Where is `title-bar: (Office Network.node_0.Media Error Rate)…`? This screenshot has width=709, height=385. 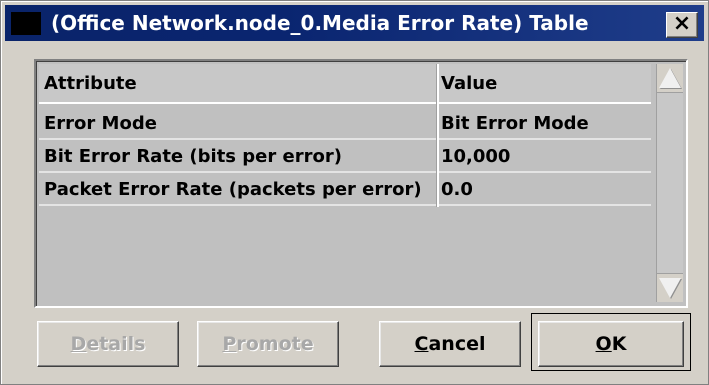 title-bar: (Office Network.node_0.Media Error Rate)… is located at coordinates (354, 23).